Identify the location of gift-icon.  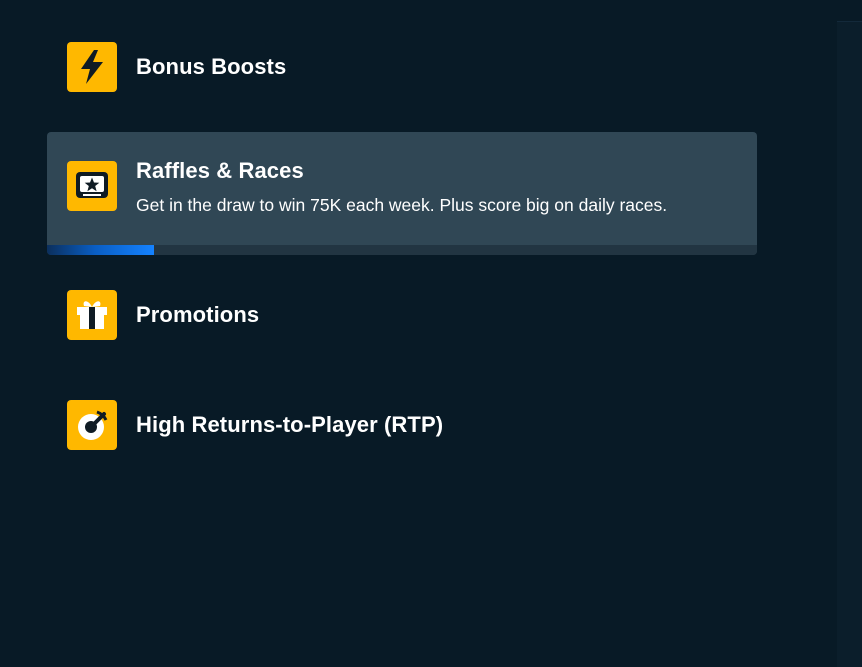
(92, 315).